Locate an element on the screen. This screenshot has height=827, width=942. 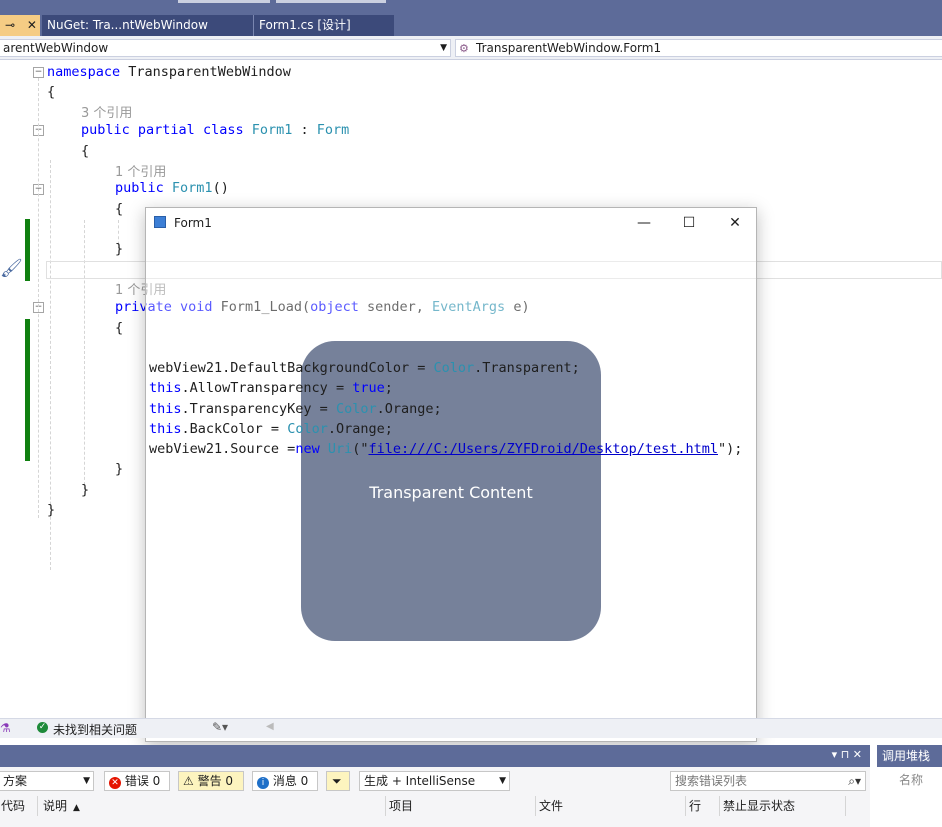
tab-pinned: ⊸ ✕ is located at coordinates (20, 25).